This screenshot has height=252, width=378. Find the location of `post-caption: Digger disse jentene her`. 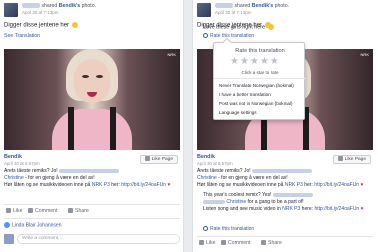

post-caption: Digger disse jentene her is located at coordinates (41, 25).